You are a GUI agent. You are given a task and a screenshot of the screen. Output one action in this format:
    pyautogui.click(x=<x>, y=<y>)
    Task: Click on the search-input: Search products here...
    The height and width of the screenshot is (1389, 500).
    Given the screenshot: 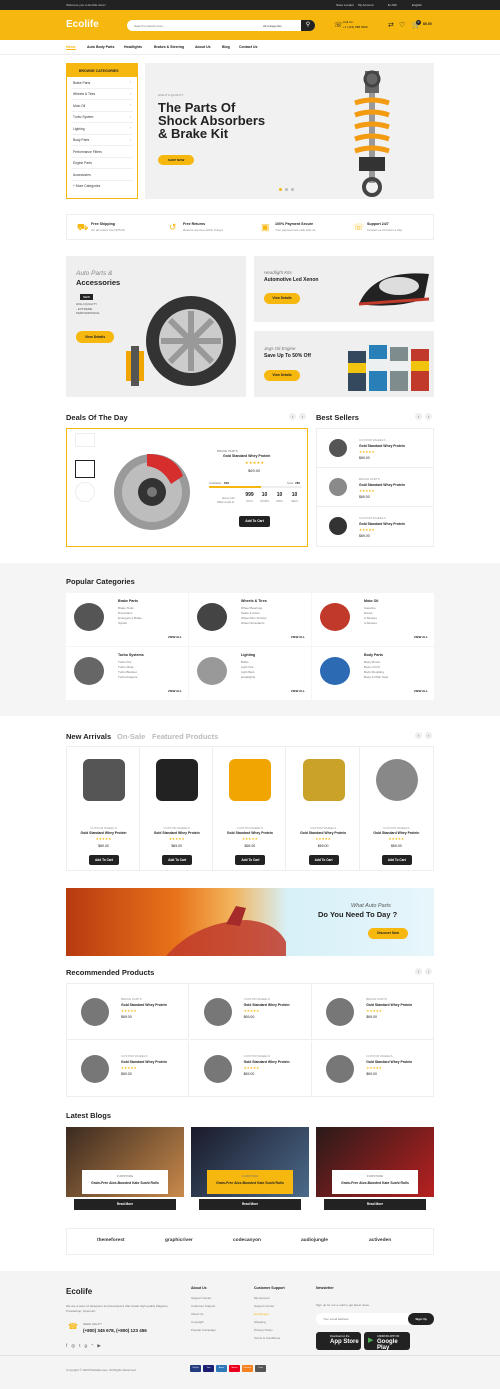 What is the action you would take?
    pyautogui.click(x=149, y=26)
    